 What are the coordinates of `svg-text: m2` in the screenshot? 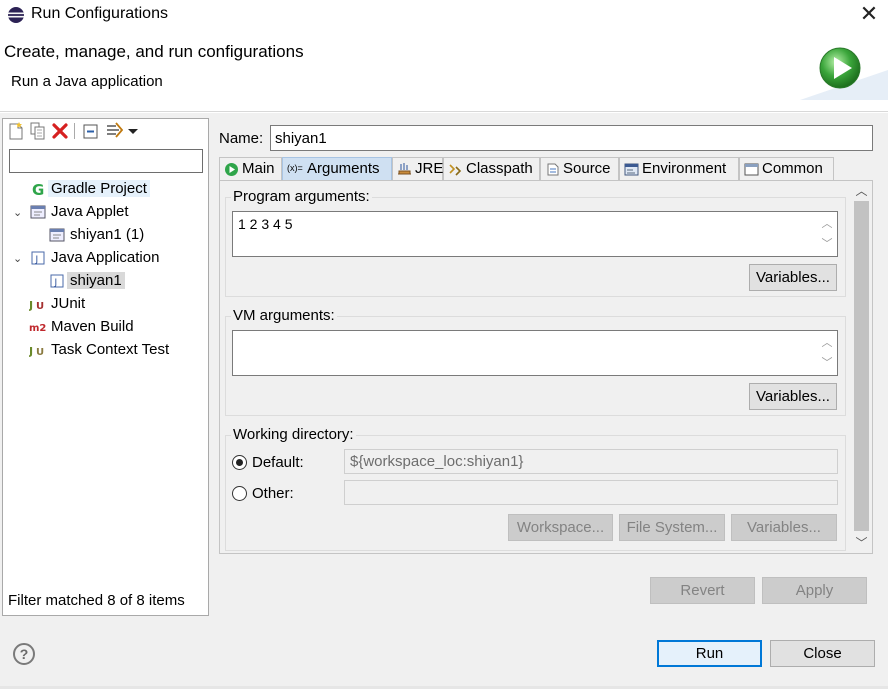 It's located at (37, 328).